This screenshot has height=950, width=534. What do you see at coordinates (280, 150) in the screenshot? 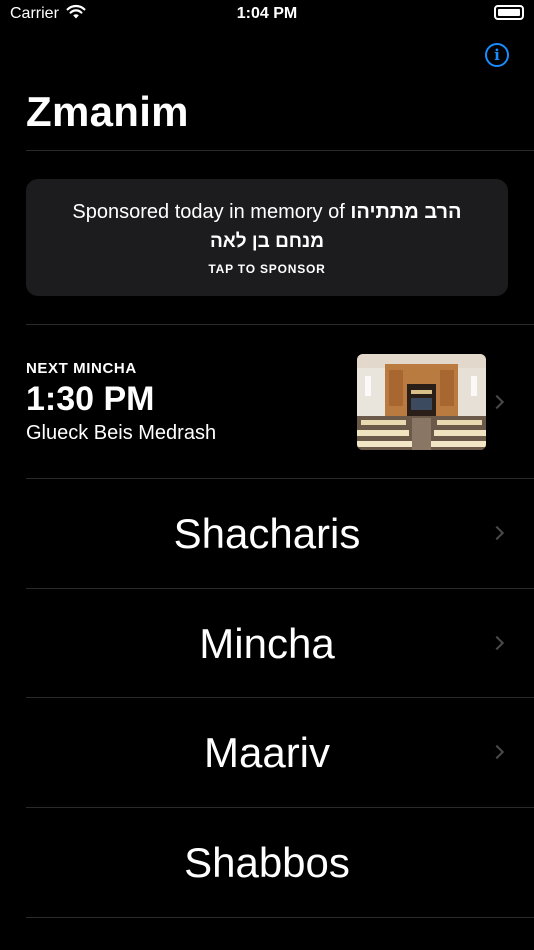
I see `title-divider` at bounding box center [280, 150].